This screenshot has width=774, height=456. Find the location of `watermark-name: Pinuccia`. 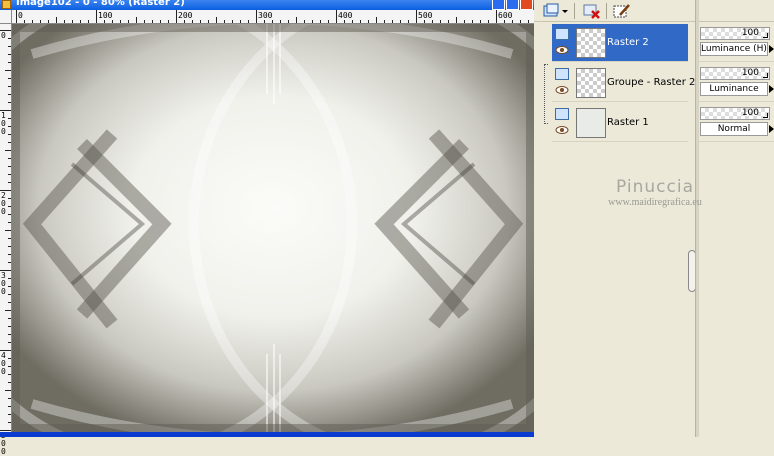

watermark-name: Pinuccia is located at coordinates (655, 187).